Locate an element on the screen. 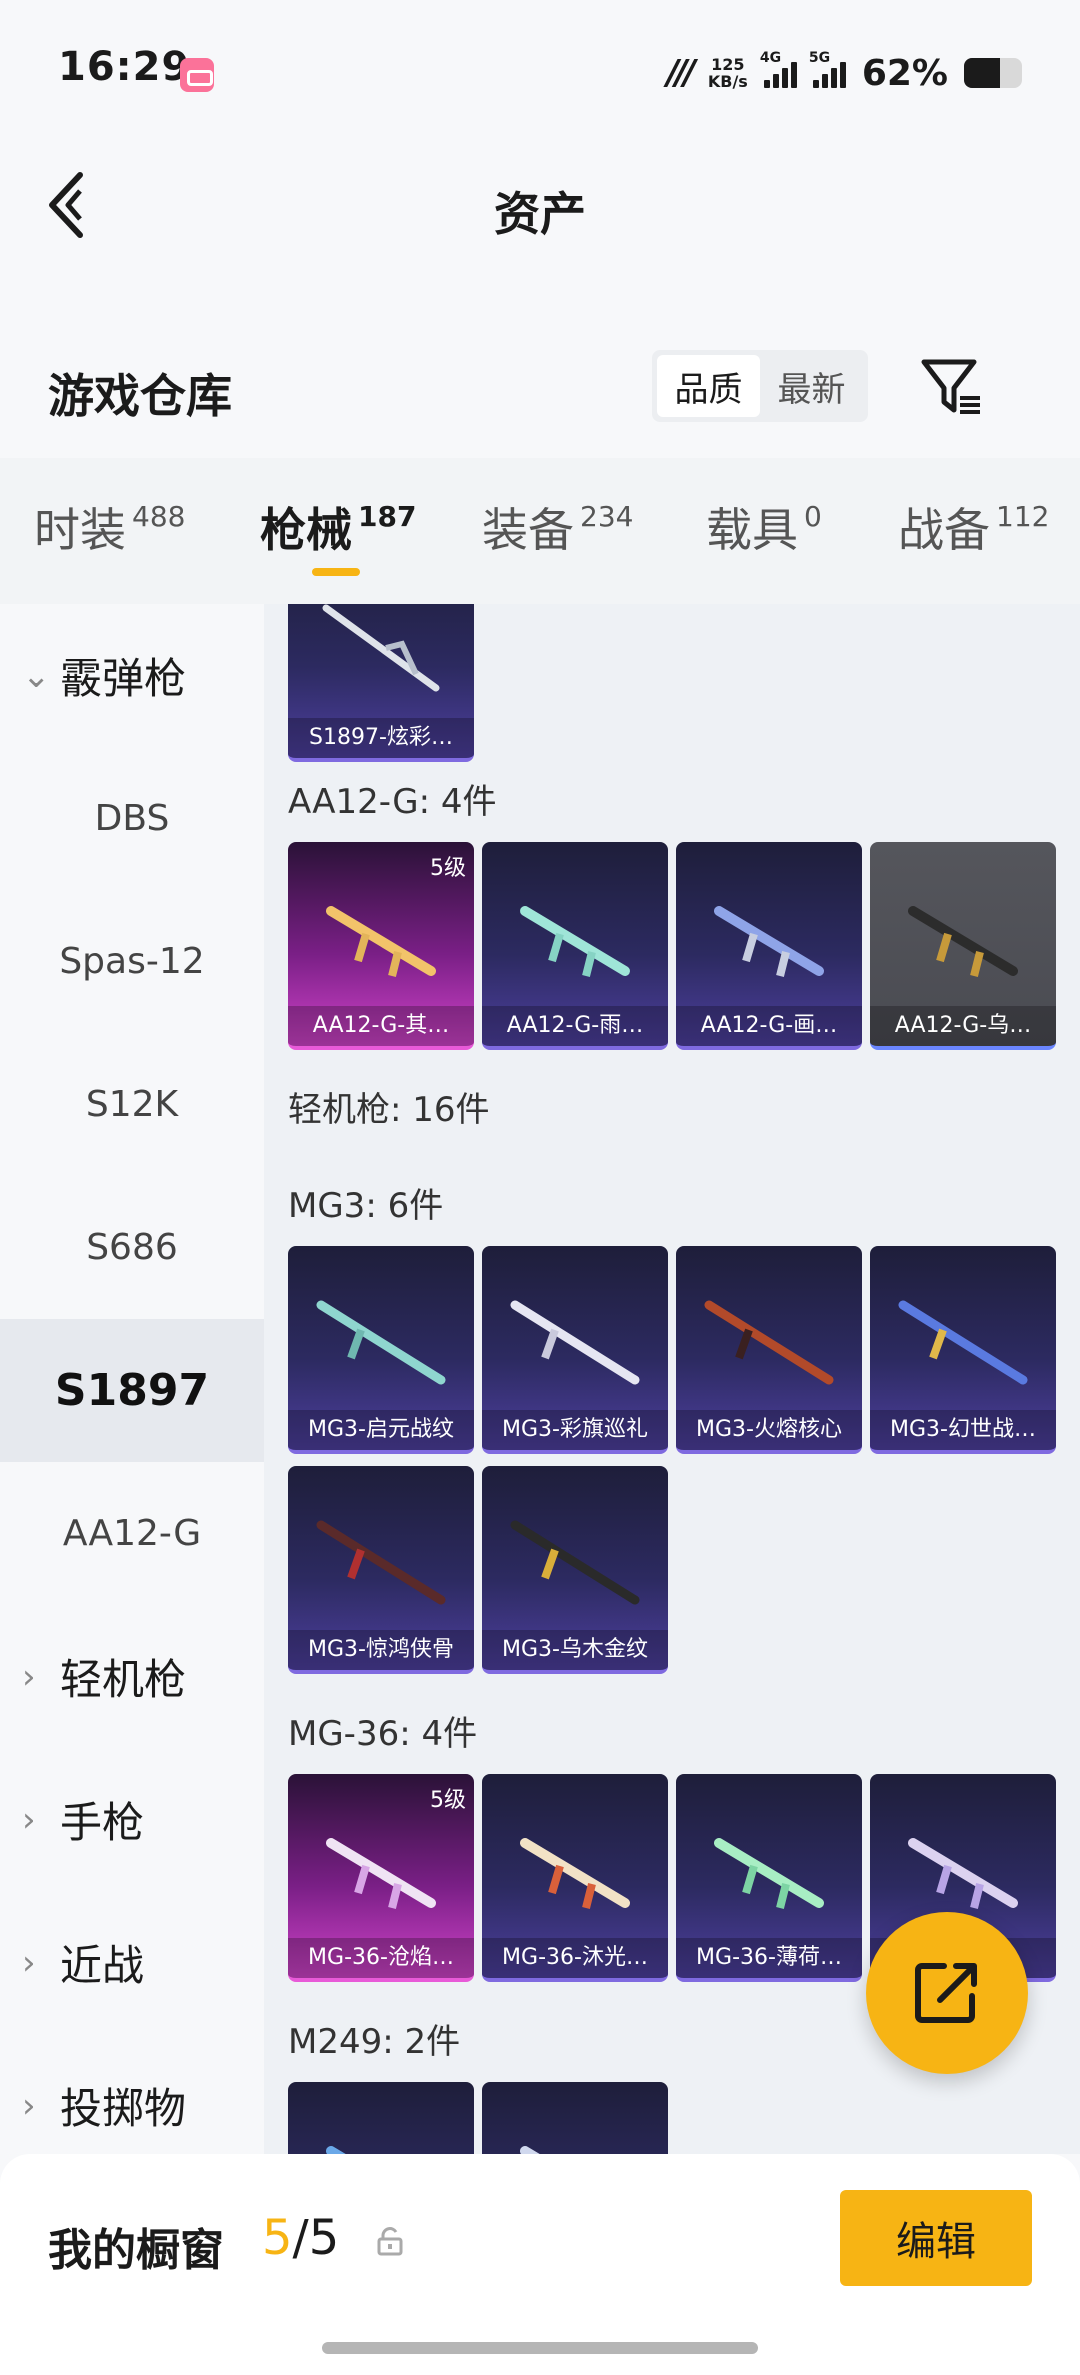 The height and width of the screenshot is (2375, 1080). section-label: M249: 2件 is located at coordinates (374, 2042).